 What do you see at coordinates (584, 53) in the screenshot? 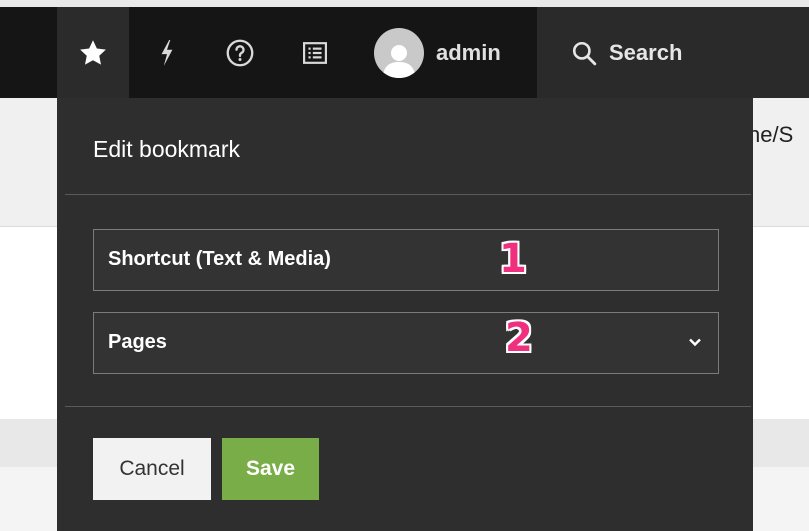
I see `search-icon` at bounding box center [584, 53].